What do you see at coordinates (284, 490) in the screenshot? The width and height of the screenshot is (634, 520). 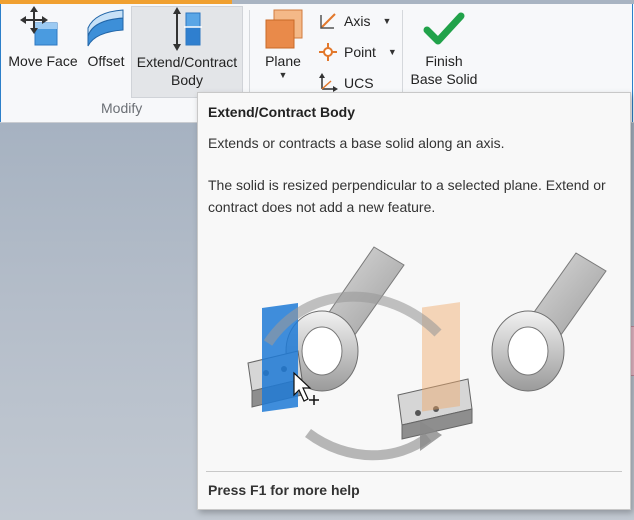 I see `tooltip-help-hint: Press F1 for more help` at bounding box center [284, 490].